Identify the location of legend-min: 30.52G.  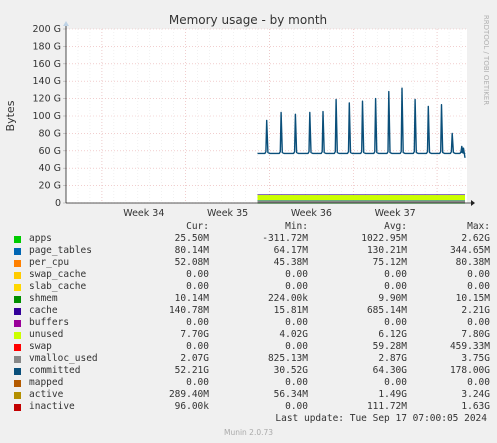
(290, 370).